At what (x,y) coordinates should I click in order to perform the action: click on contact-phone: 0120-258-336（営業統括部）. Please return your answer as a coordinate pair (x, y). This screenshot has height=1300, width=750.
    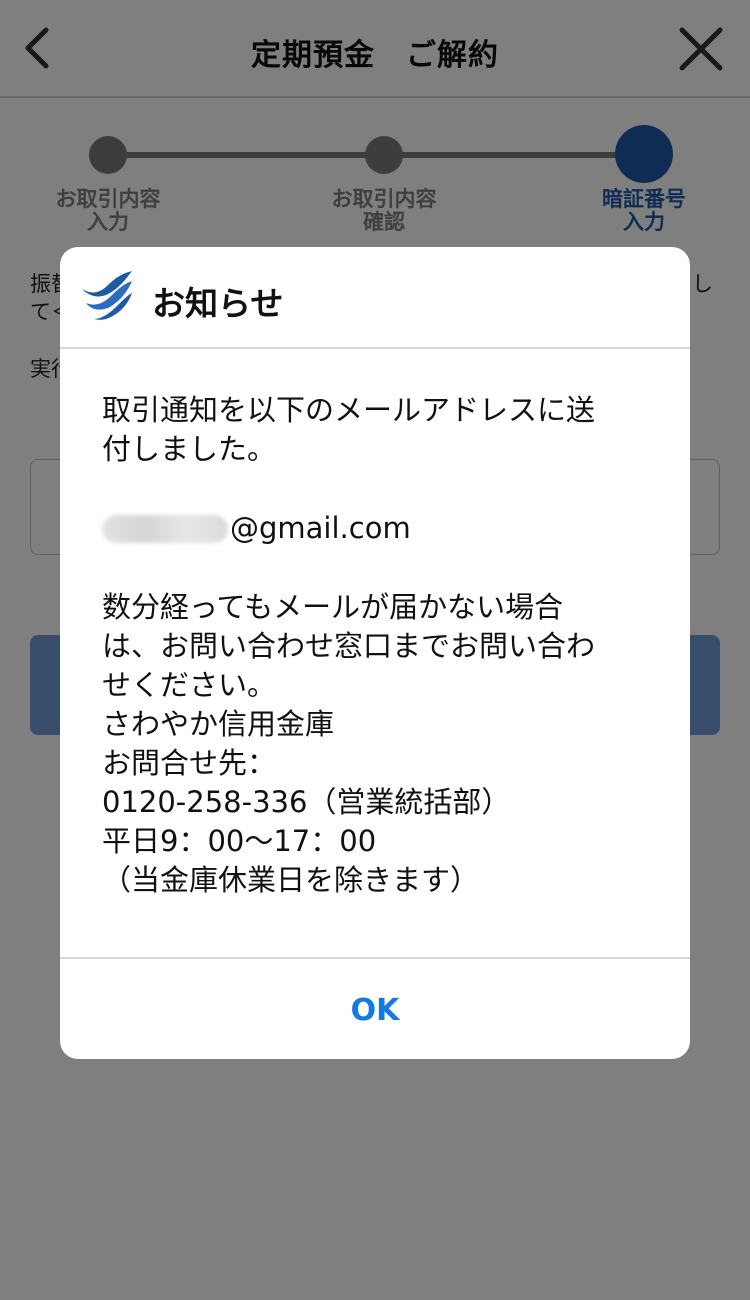
    Looking at the image, I should click on (306, 802).